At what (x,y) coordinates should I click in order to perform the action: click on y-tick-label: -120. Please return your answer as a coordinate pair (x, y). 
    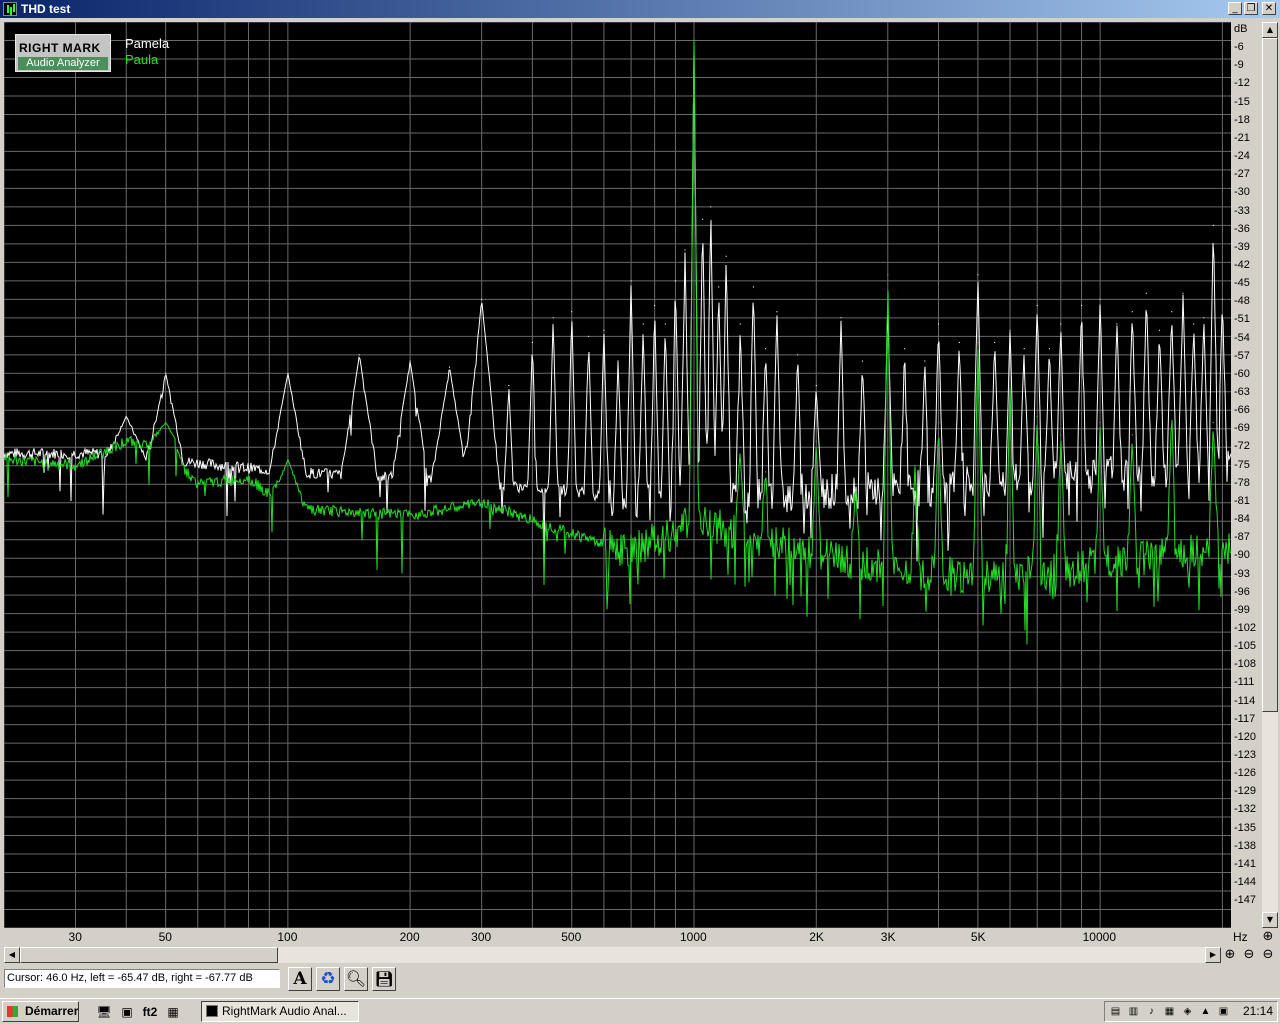
    Looking at the image, I should click on (1245, 736).